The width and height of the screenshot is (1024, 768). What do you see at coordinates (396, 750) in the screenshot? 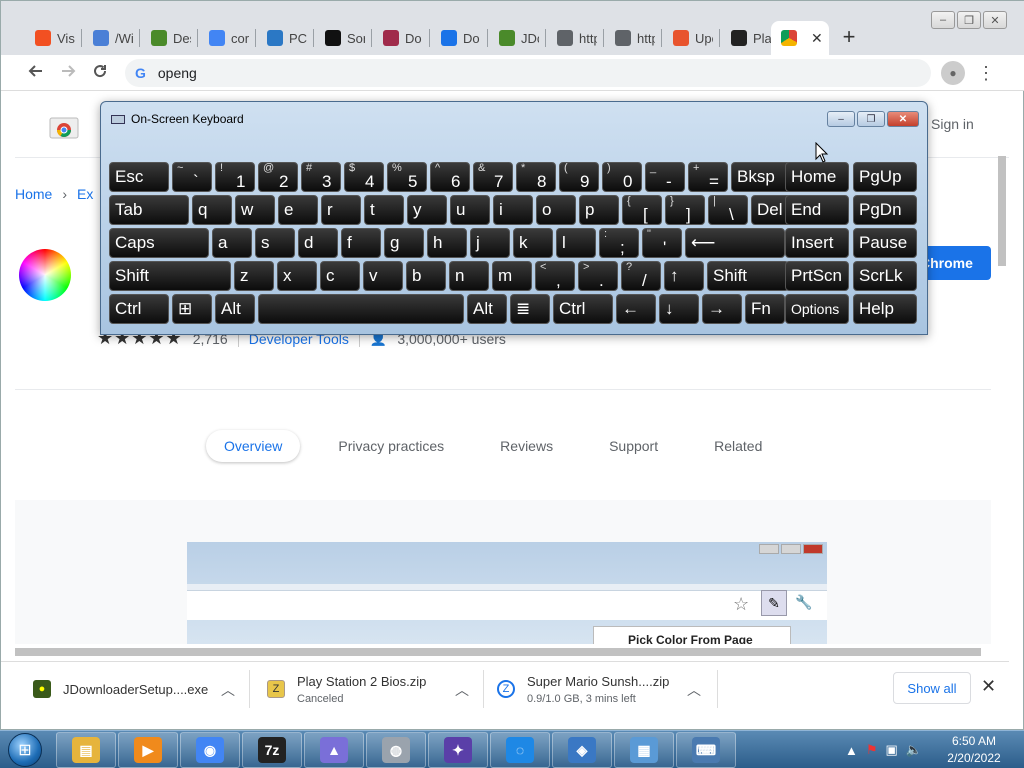
I see `taskbar-button: ◍` at bounding box center [396, 750].